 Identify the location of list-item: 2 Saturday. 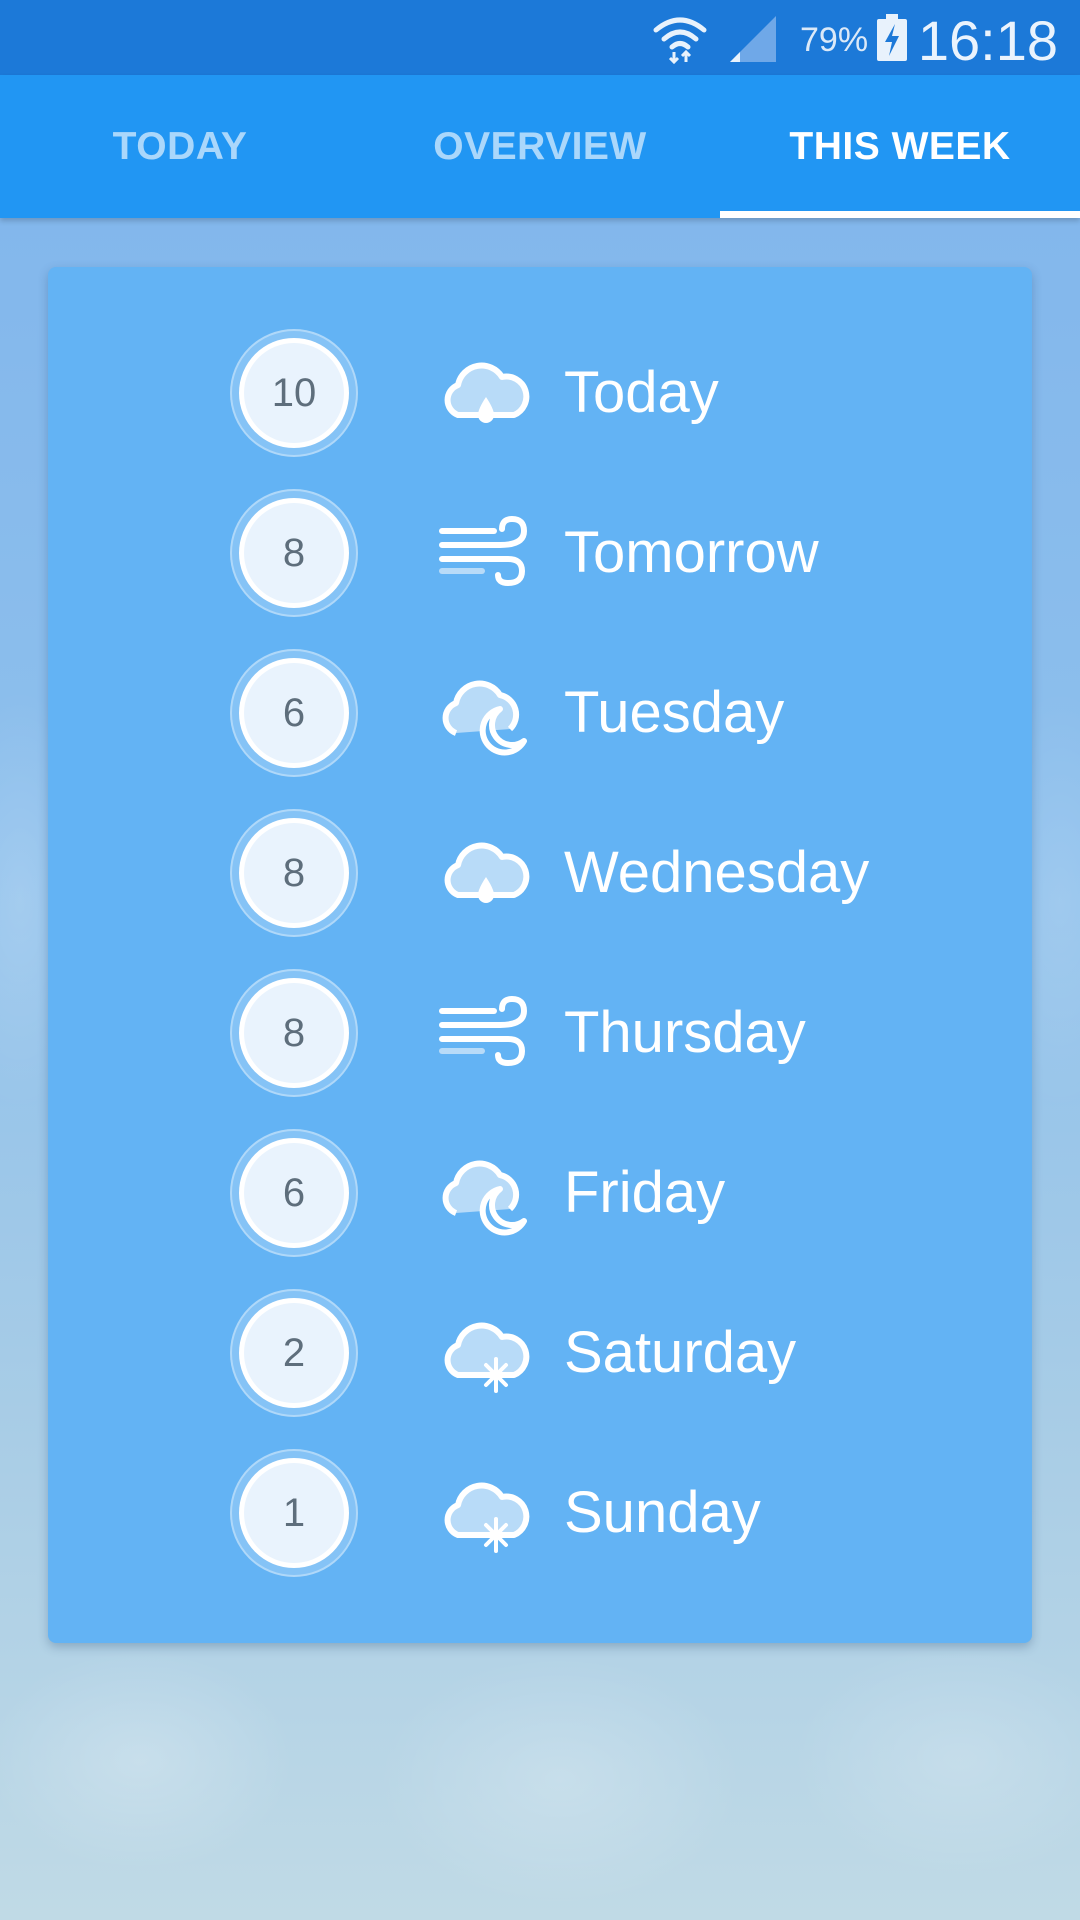
(580, 1353).